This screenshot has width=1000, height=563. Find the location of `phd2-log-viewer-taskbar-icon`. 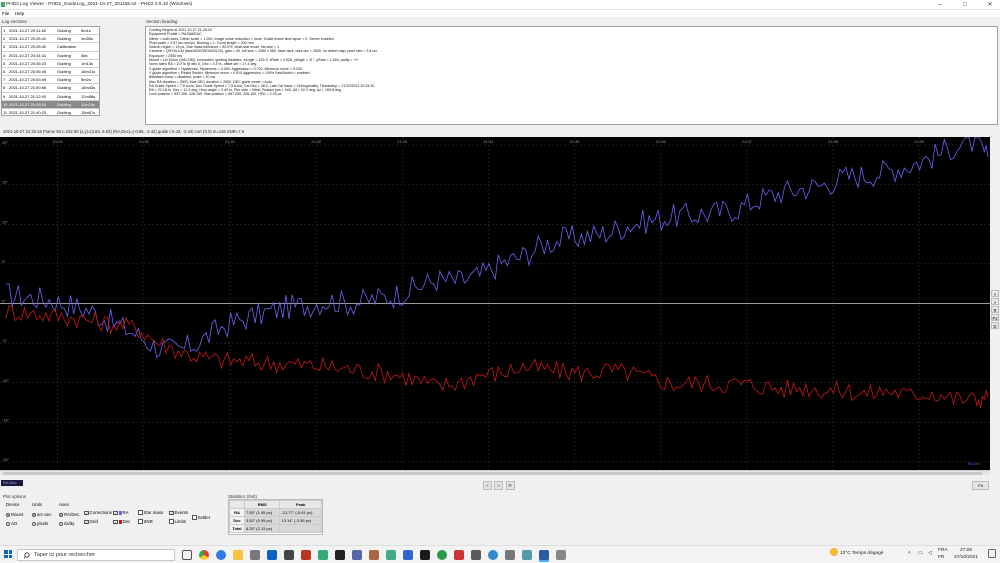

phd2-log-viewer-taskbar-icon is located at coordinates (544, 555).